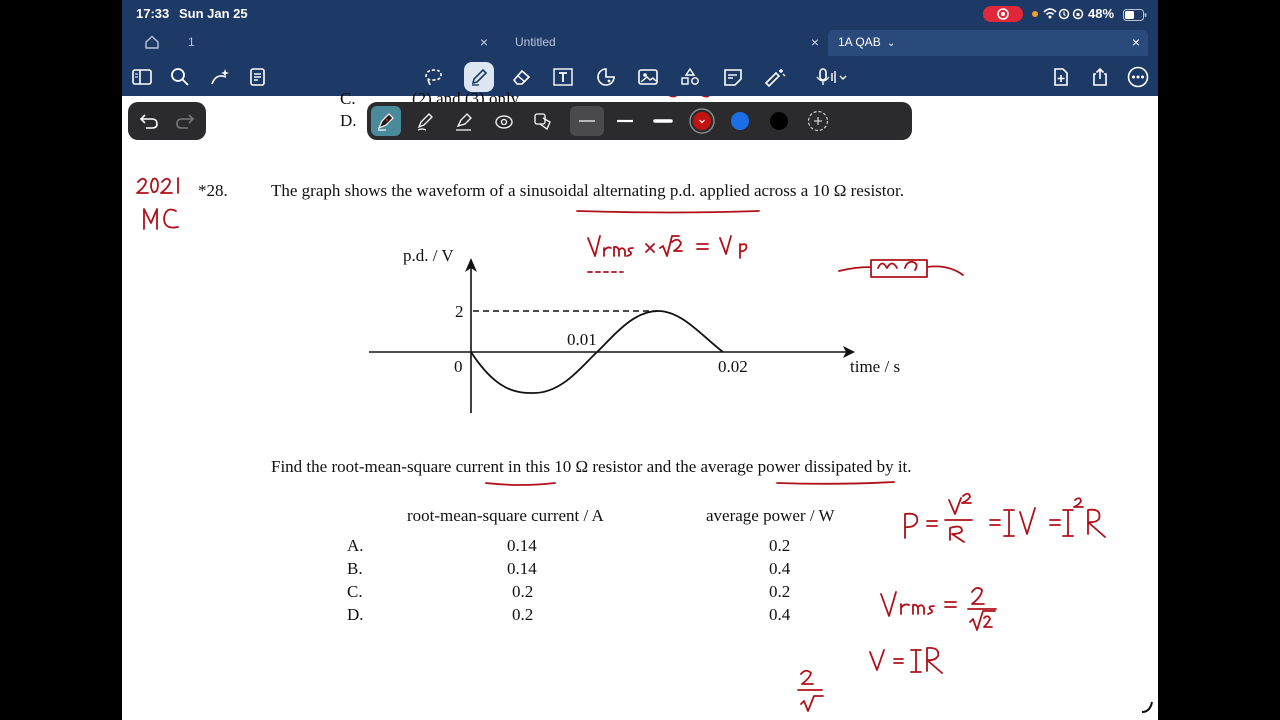 This screenshot has height=720, width=1280. Describe the element at coordinates (433, 77) in the screenshot. I see `lasso-icon` at that location.